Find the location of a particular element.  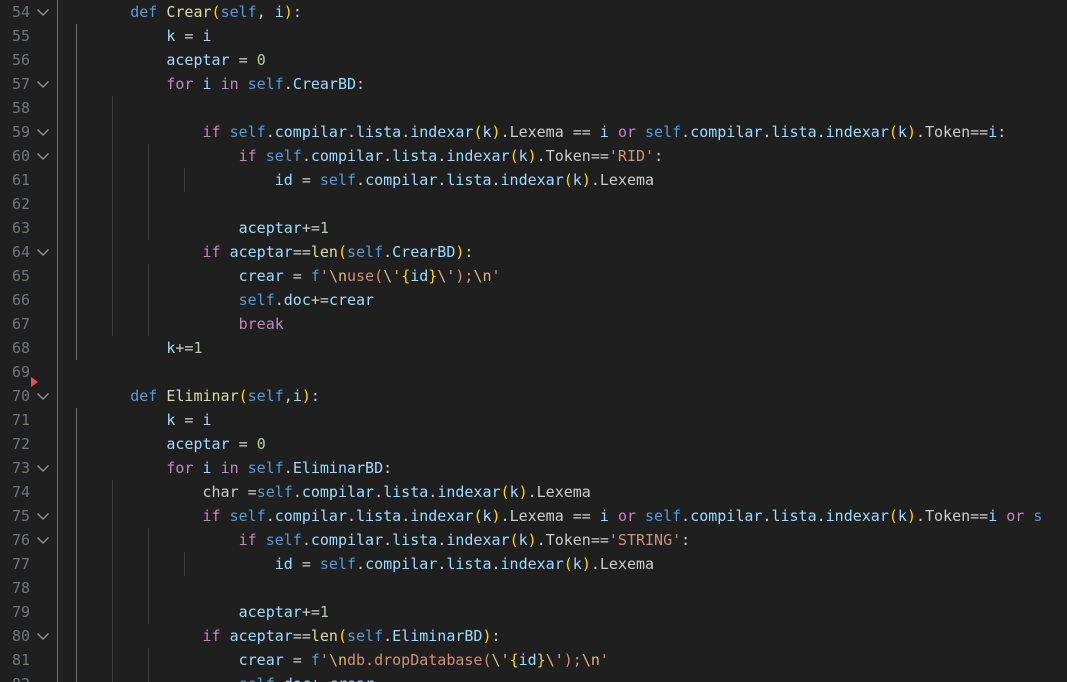

token-var: id is located at coordinates (419, 276).